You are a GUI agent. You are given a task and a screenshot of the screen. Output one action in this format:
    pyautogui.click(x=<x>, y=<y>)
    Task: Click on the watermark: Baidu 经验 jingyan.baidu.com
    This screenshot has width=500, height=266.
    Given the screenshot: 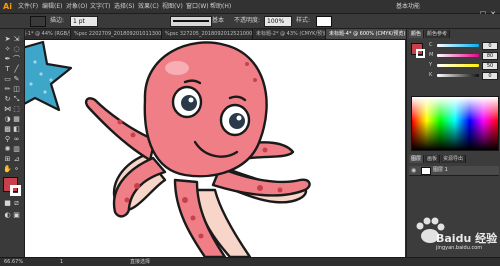 What is the action you would take?
    pyautogui.click(x=447, y=234)
    